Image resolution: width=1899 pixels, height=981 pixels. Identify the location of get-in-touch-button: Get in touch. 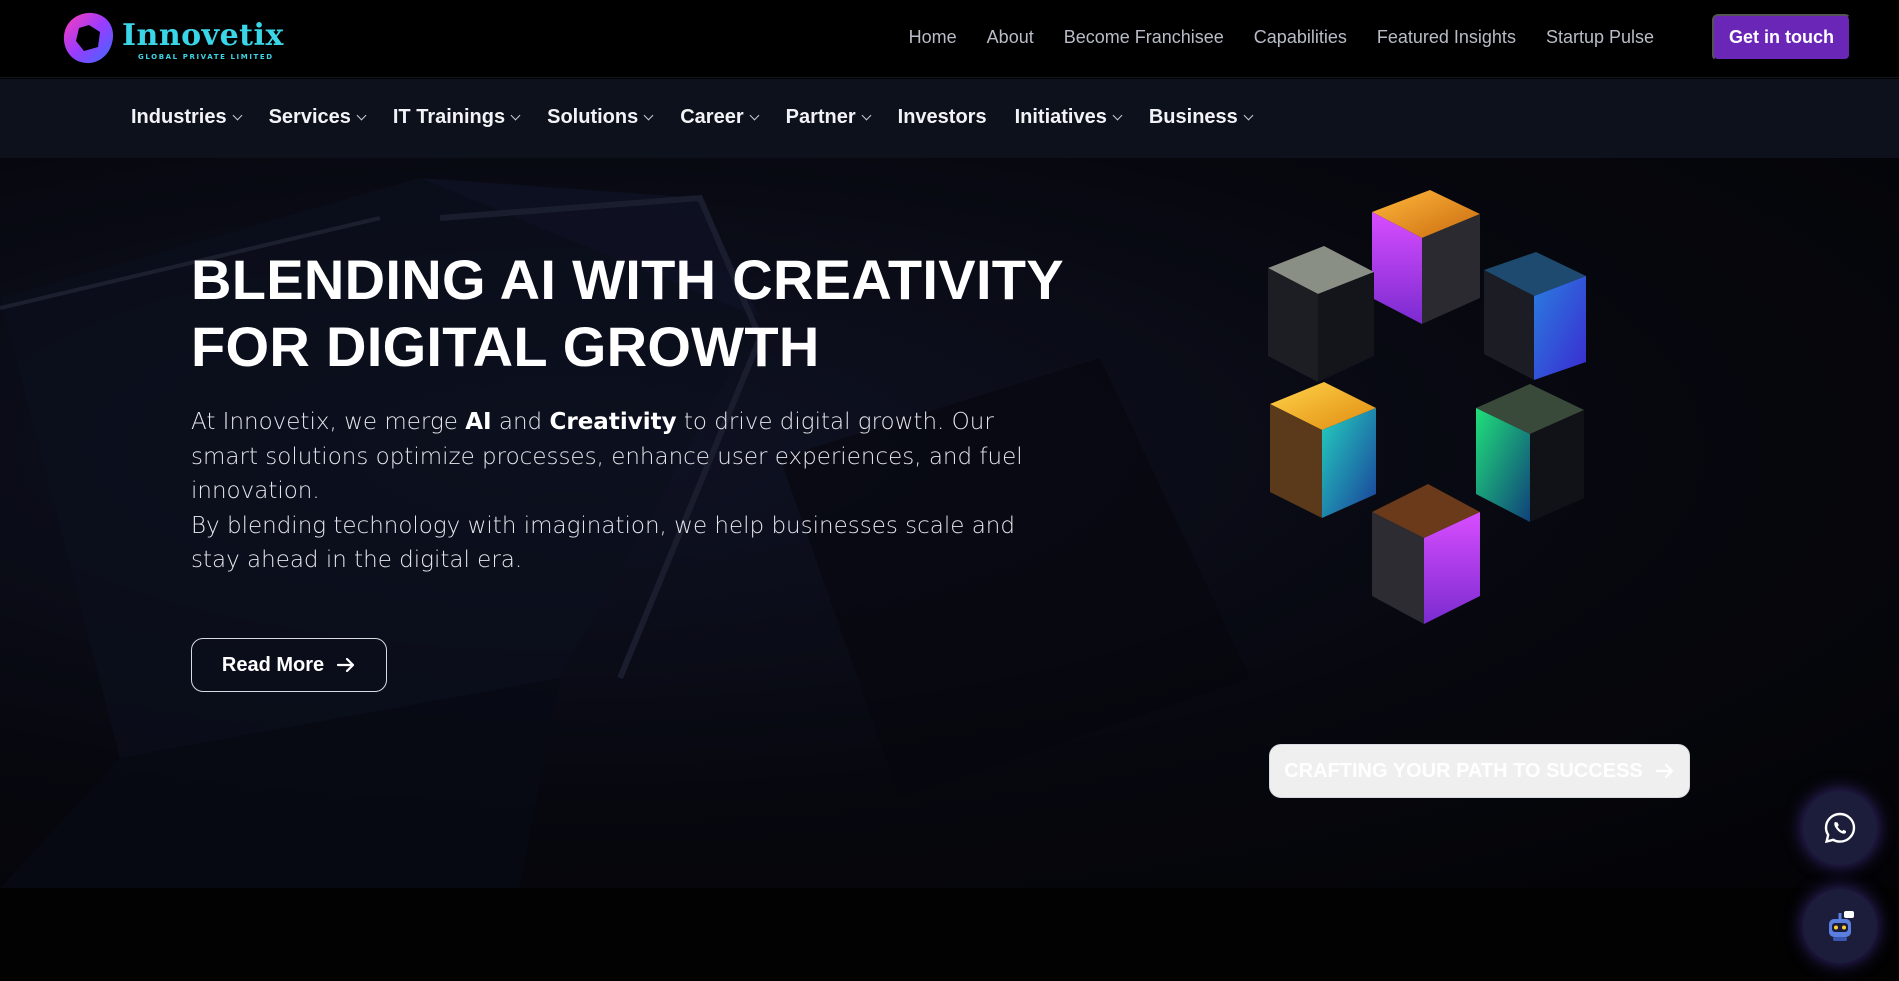
(1781, 37).